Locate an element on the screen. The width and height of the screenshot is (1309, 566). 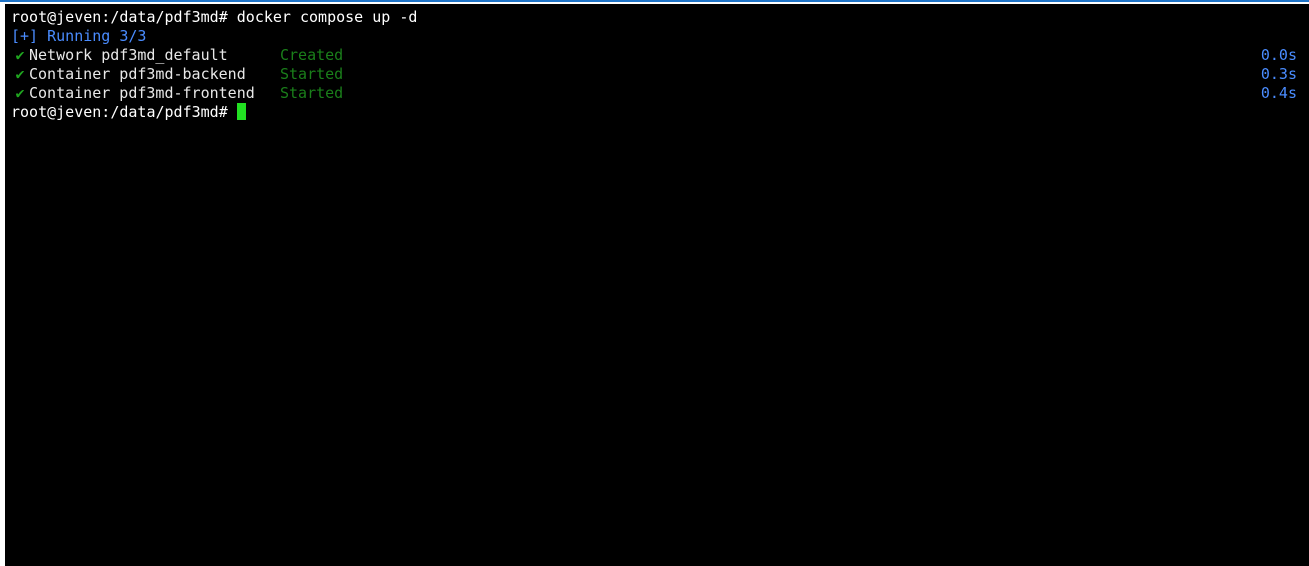
task-time: 0.3s is located at coordinates (1278, 74).